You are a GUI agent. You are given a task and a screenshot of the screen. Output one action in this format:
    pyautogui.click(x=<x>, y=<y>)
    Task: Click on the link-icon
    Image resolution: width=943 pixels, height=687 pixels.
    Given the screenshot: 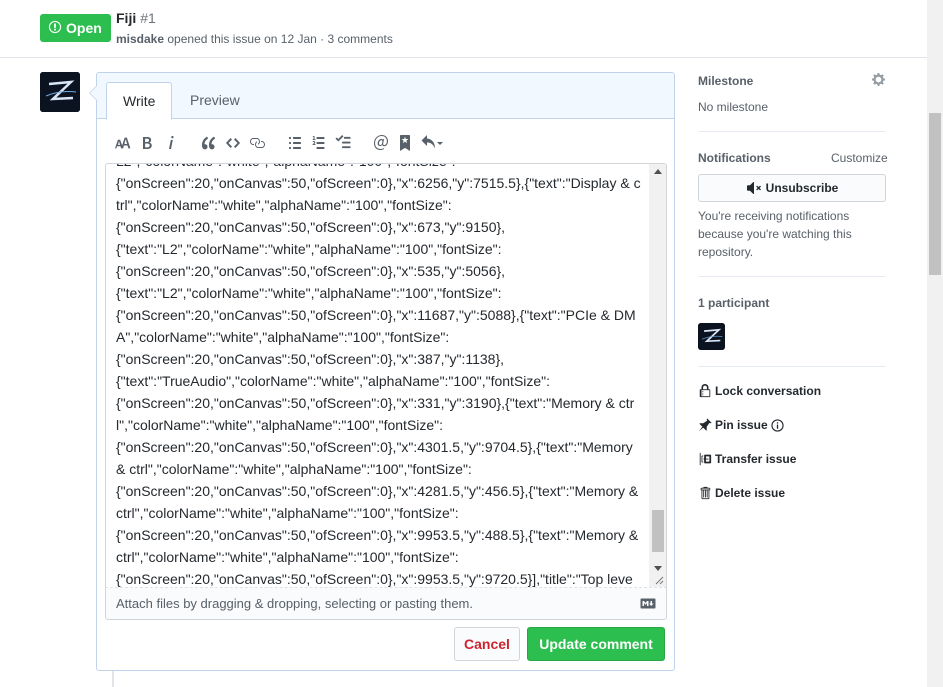 What is the action you would take?
    pyautogui.click(x=257, y=143)
    